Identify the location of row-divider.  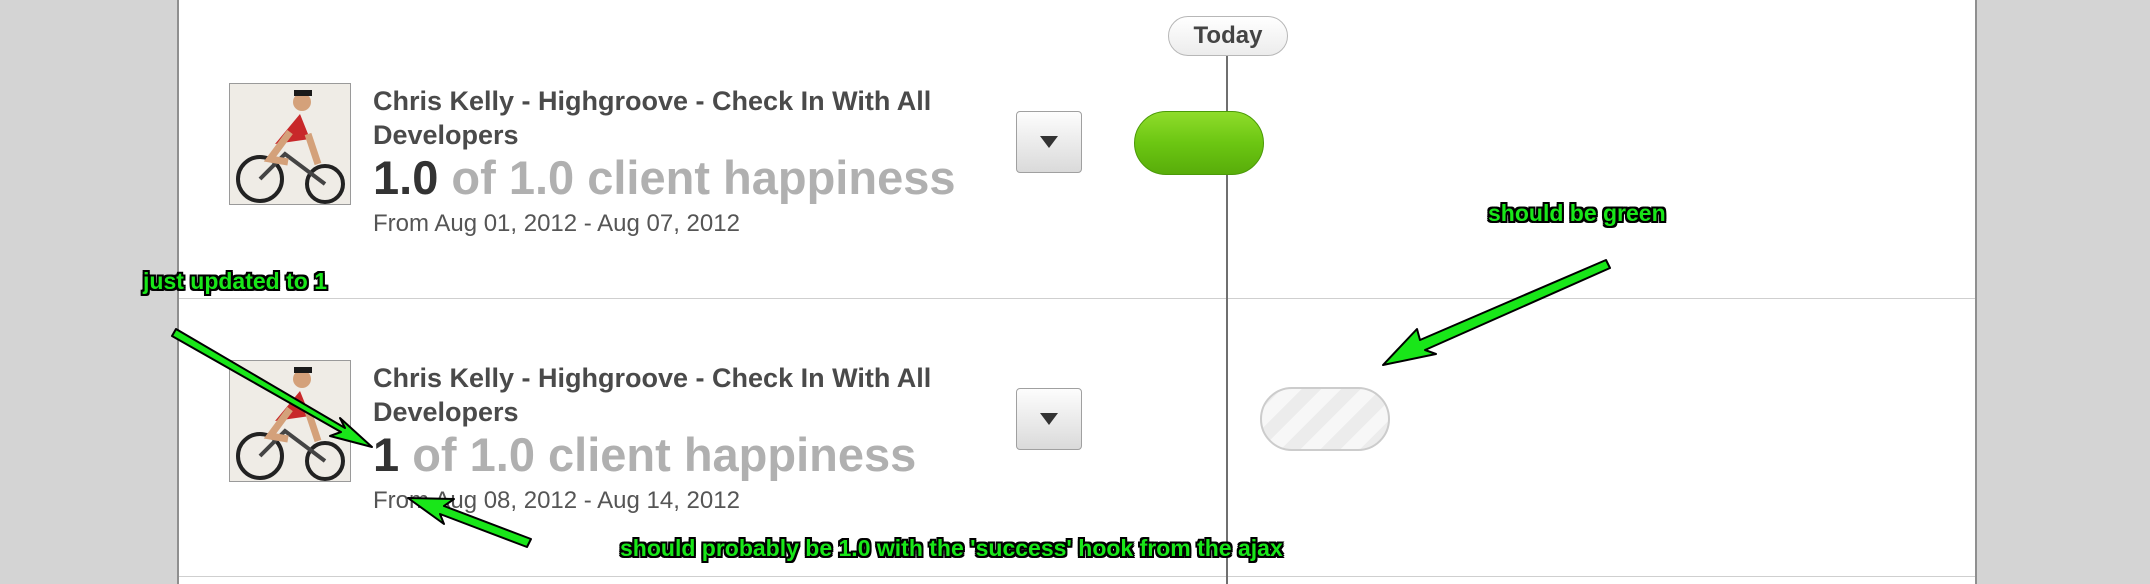
(1077, 576).